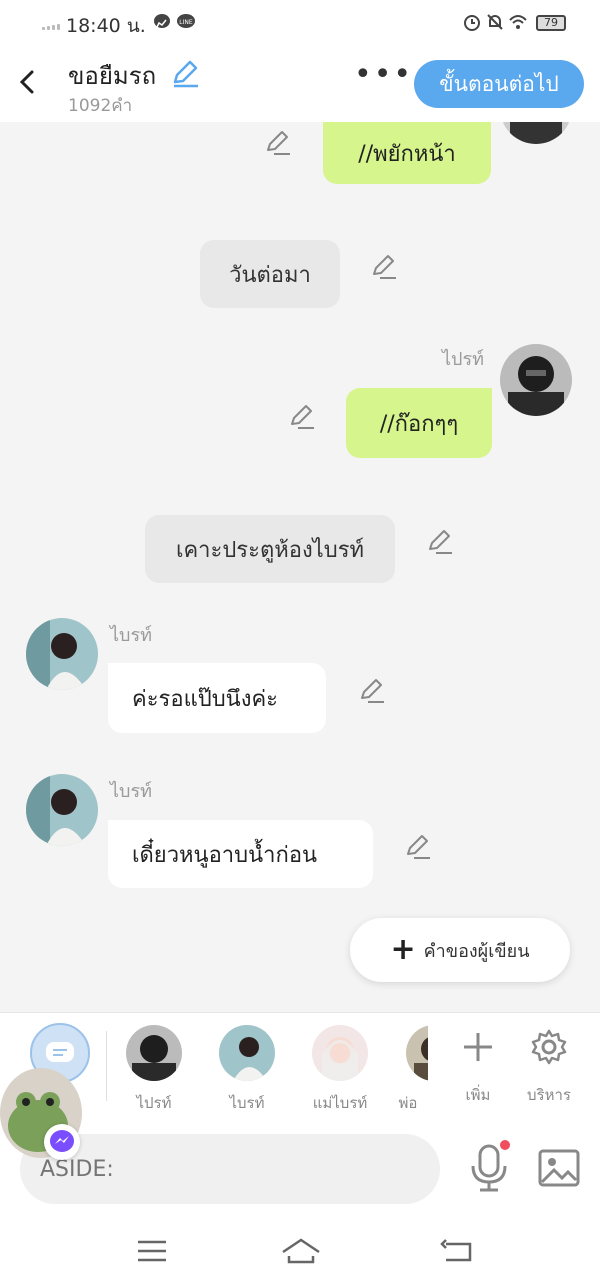 The height and width of the screenshot is (1287, 600). Describe the element at coordinates (300, 84) in the screenshot. I see `header: ขอยืมรถ 1092คำ ••• ขั้นตอนต่อไป` at that location.